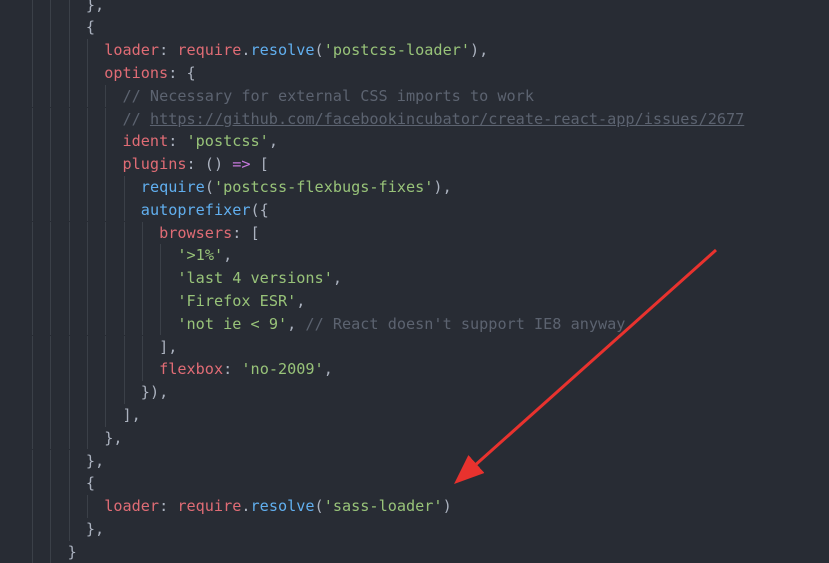 The width and height of the screenshot is (829, 563). Describe the element at coordinates (209, 50) in the screenshot. I see `code-token: require` at that location.